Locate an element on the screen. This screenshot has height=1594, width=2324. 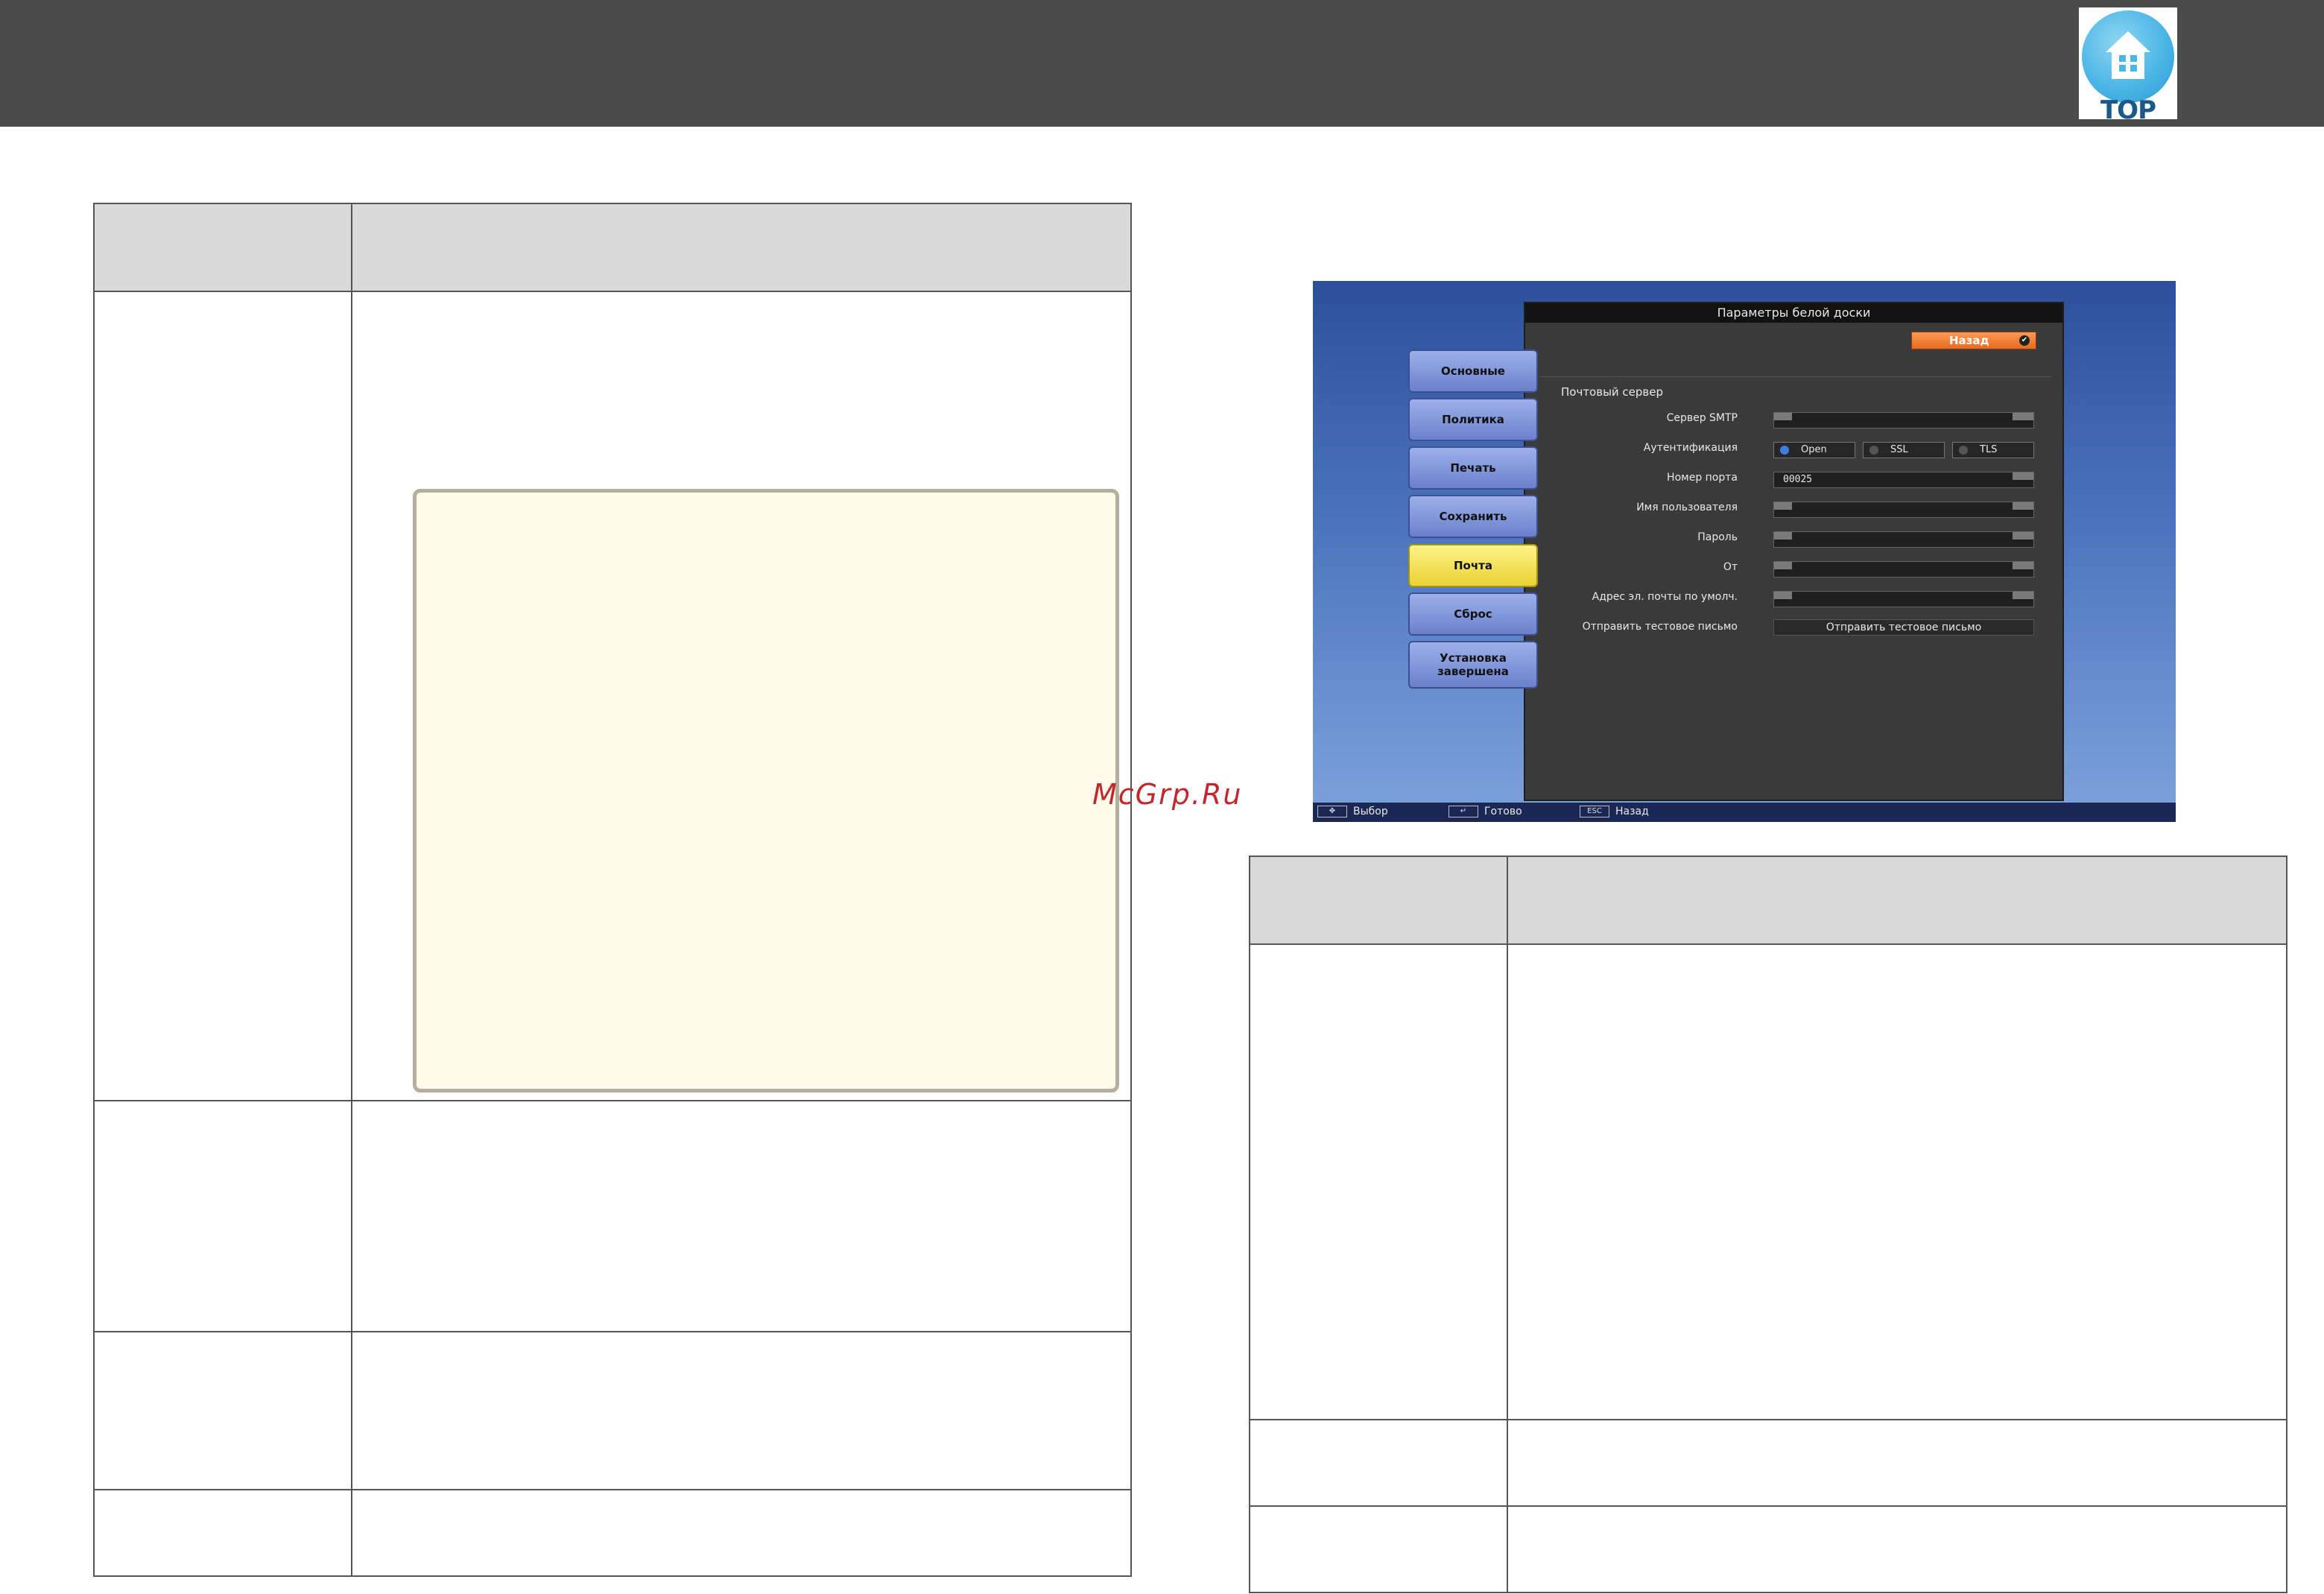
note-box is located at coordinates (766, 790).